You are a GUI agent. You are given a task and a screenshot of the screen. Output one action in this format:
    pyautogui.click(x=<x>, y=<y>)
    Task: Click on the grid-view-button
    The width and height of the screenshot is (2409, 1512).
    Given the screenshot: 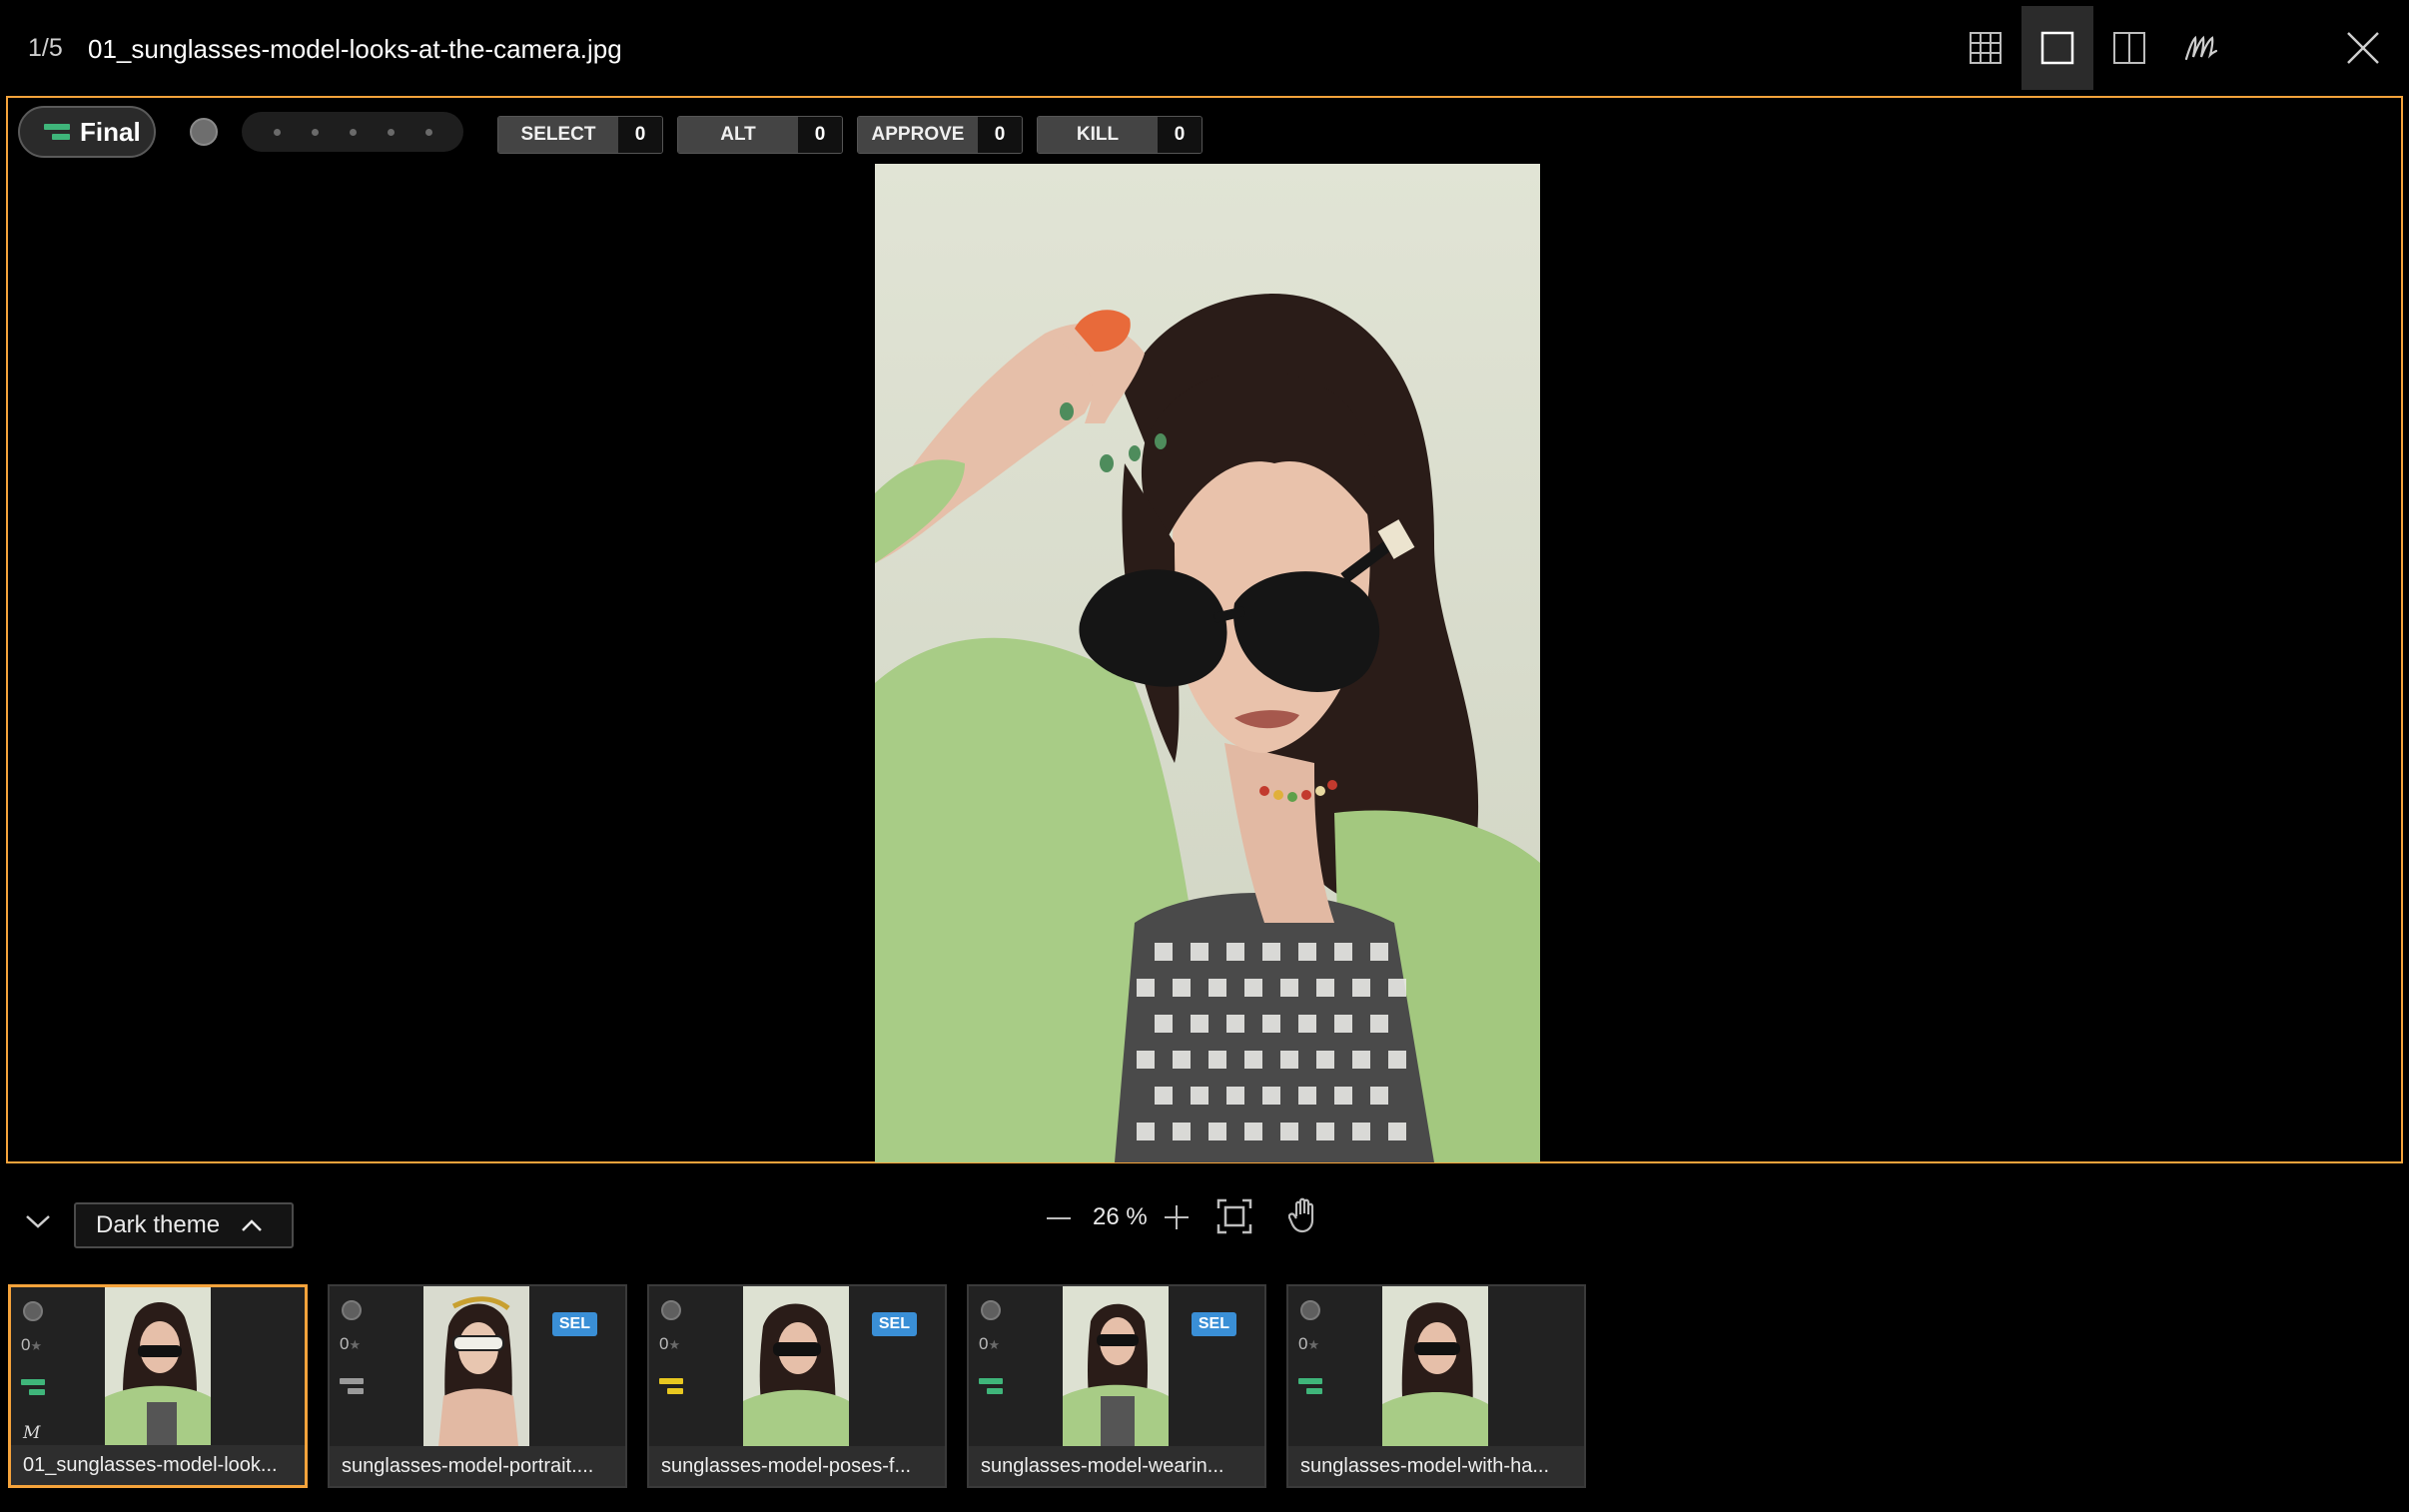 What is the action you would take?
    pyautogui.click(x=1985, y=48)
    